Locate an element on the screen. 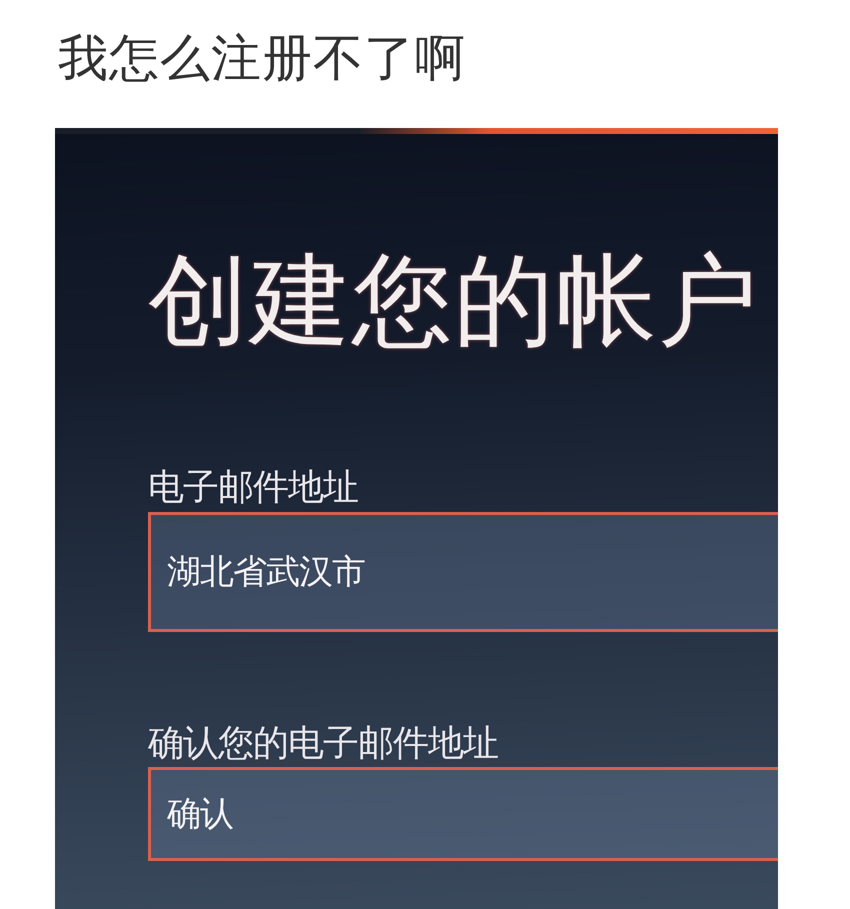  field-label: 电子邮件地址 is located at coordinates (253, 488).